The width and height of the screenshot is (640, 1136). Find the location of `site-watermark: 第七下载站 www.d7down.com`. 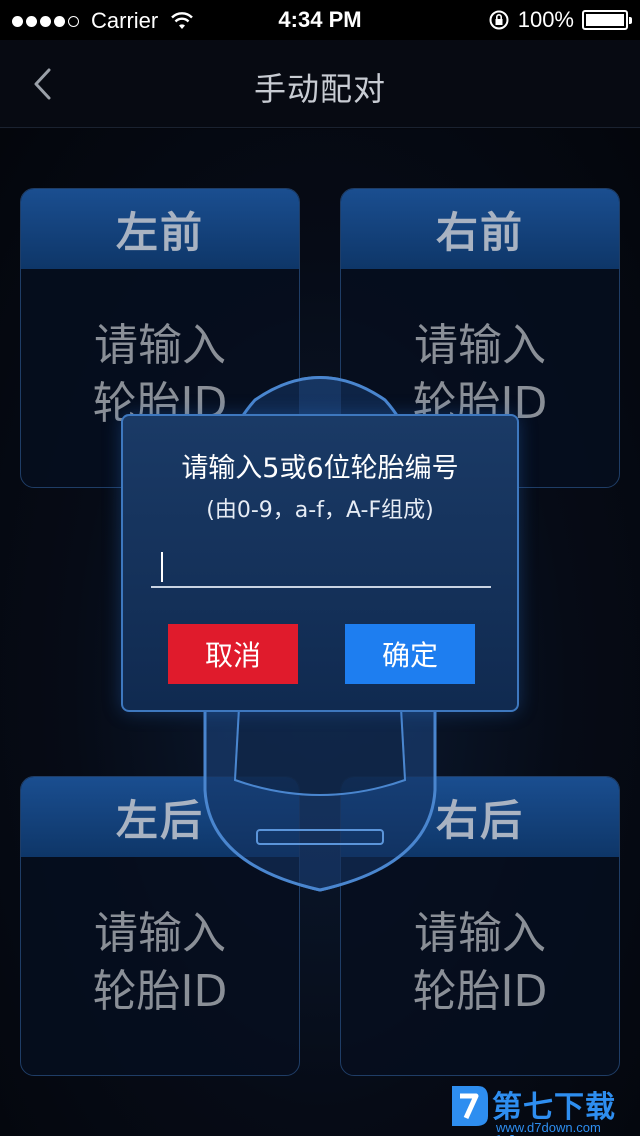

site-watermark: 第七下载站 www.d7down.com is located at coordinates (540, 1107).